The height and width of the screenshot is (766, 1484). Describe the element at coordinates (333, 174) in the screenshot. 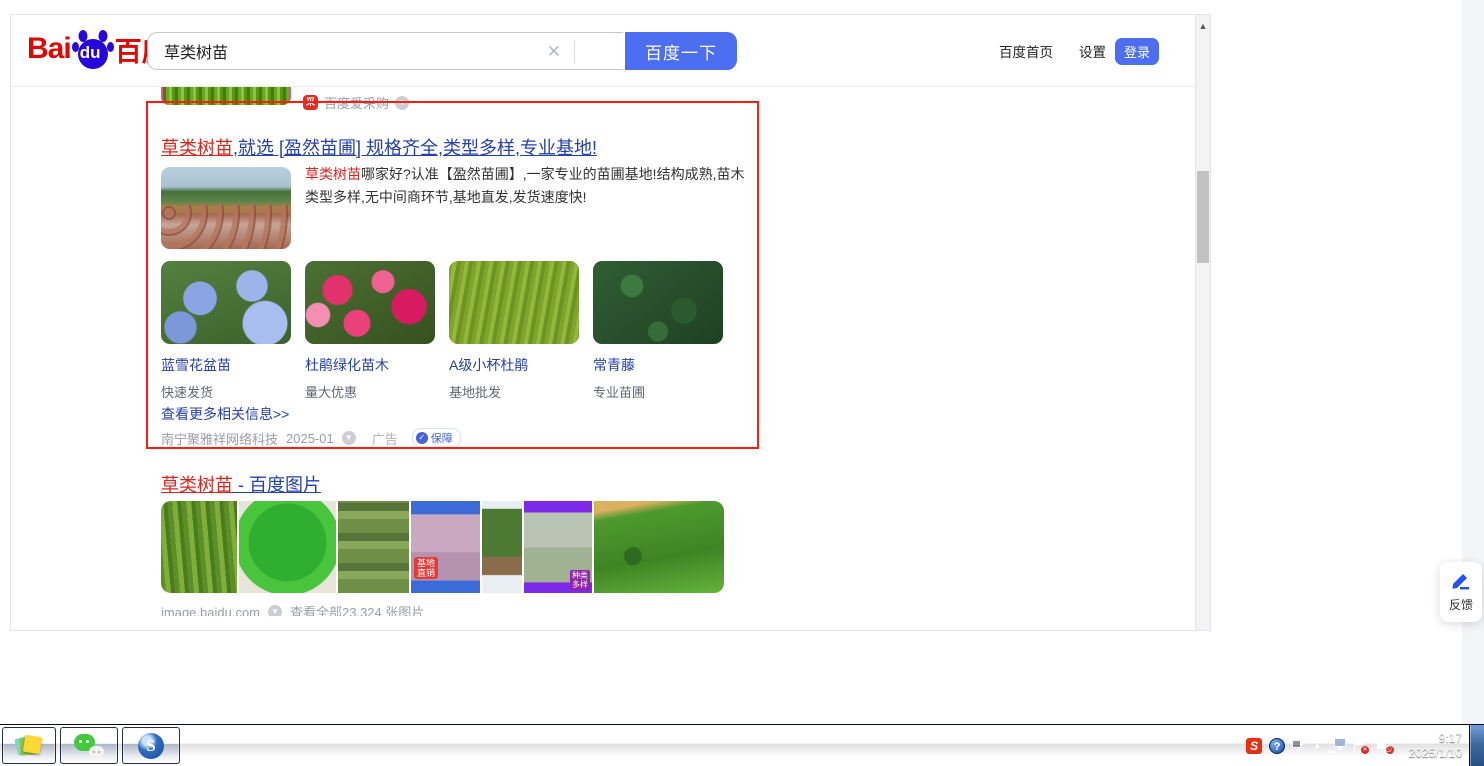

I see `ad-description-keyword: 草类树苗` at that location.